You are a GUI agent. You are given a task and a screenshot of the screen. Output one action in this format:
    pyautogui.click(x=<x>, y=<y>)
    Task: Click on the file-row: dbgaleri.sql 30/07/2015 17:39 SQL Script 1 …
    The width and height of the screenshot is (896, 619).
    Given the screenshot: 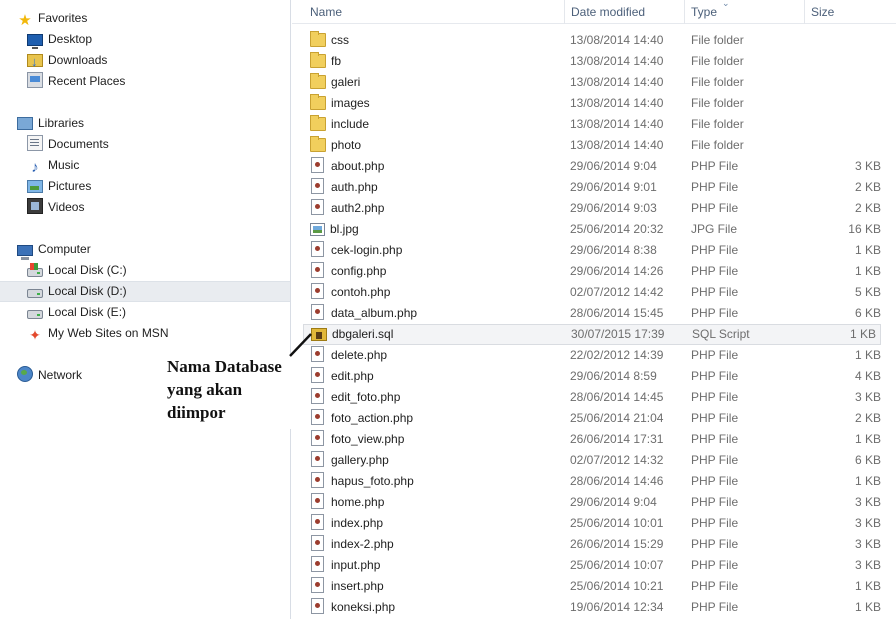 What is the action you would take?
    pyautogui.click(x=592, y=334)
    